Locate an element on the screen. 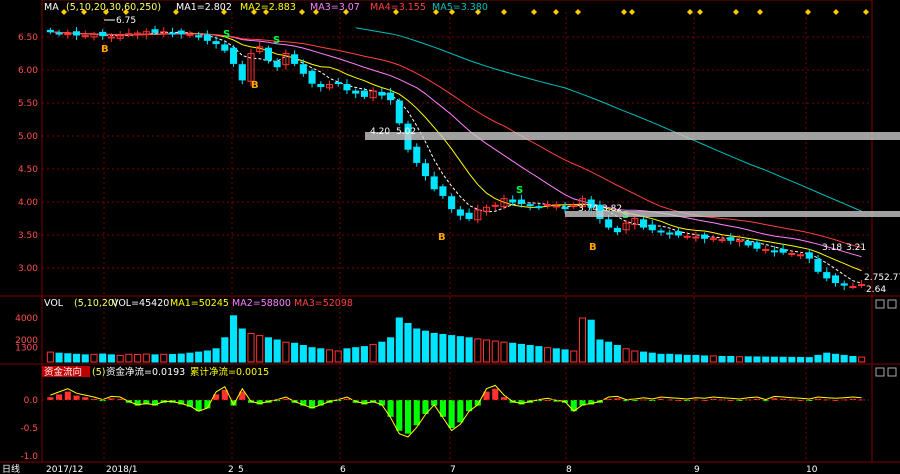 The height and width of the screenshot is (474, 900). ma3-value: MA3=3.07 is located at coordinates (335, 7).